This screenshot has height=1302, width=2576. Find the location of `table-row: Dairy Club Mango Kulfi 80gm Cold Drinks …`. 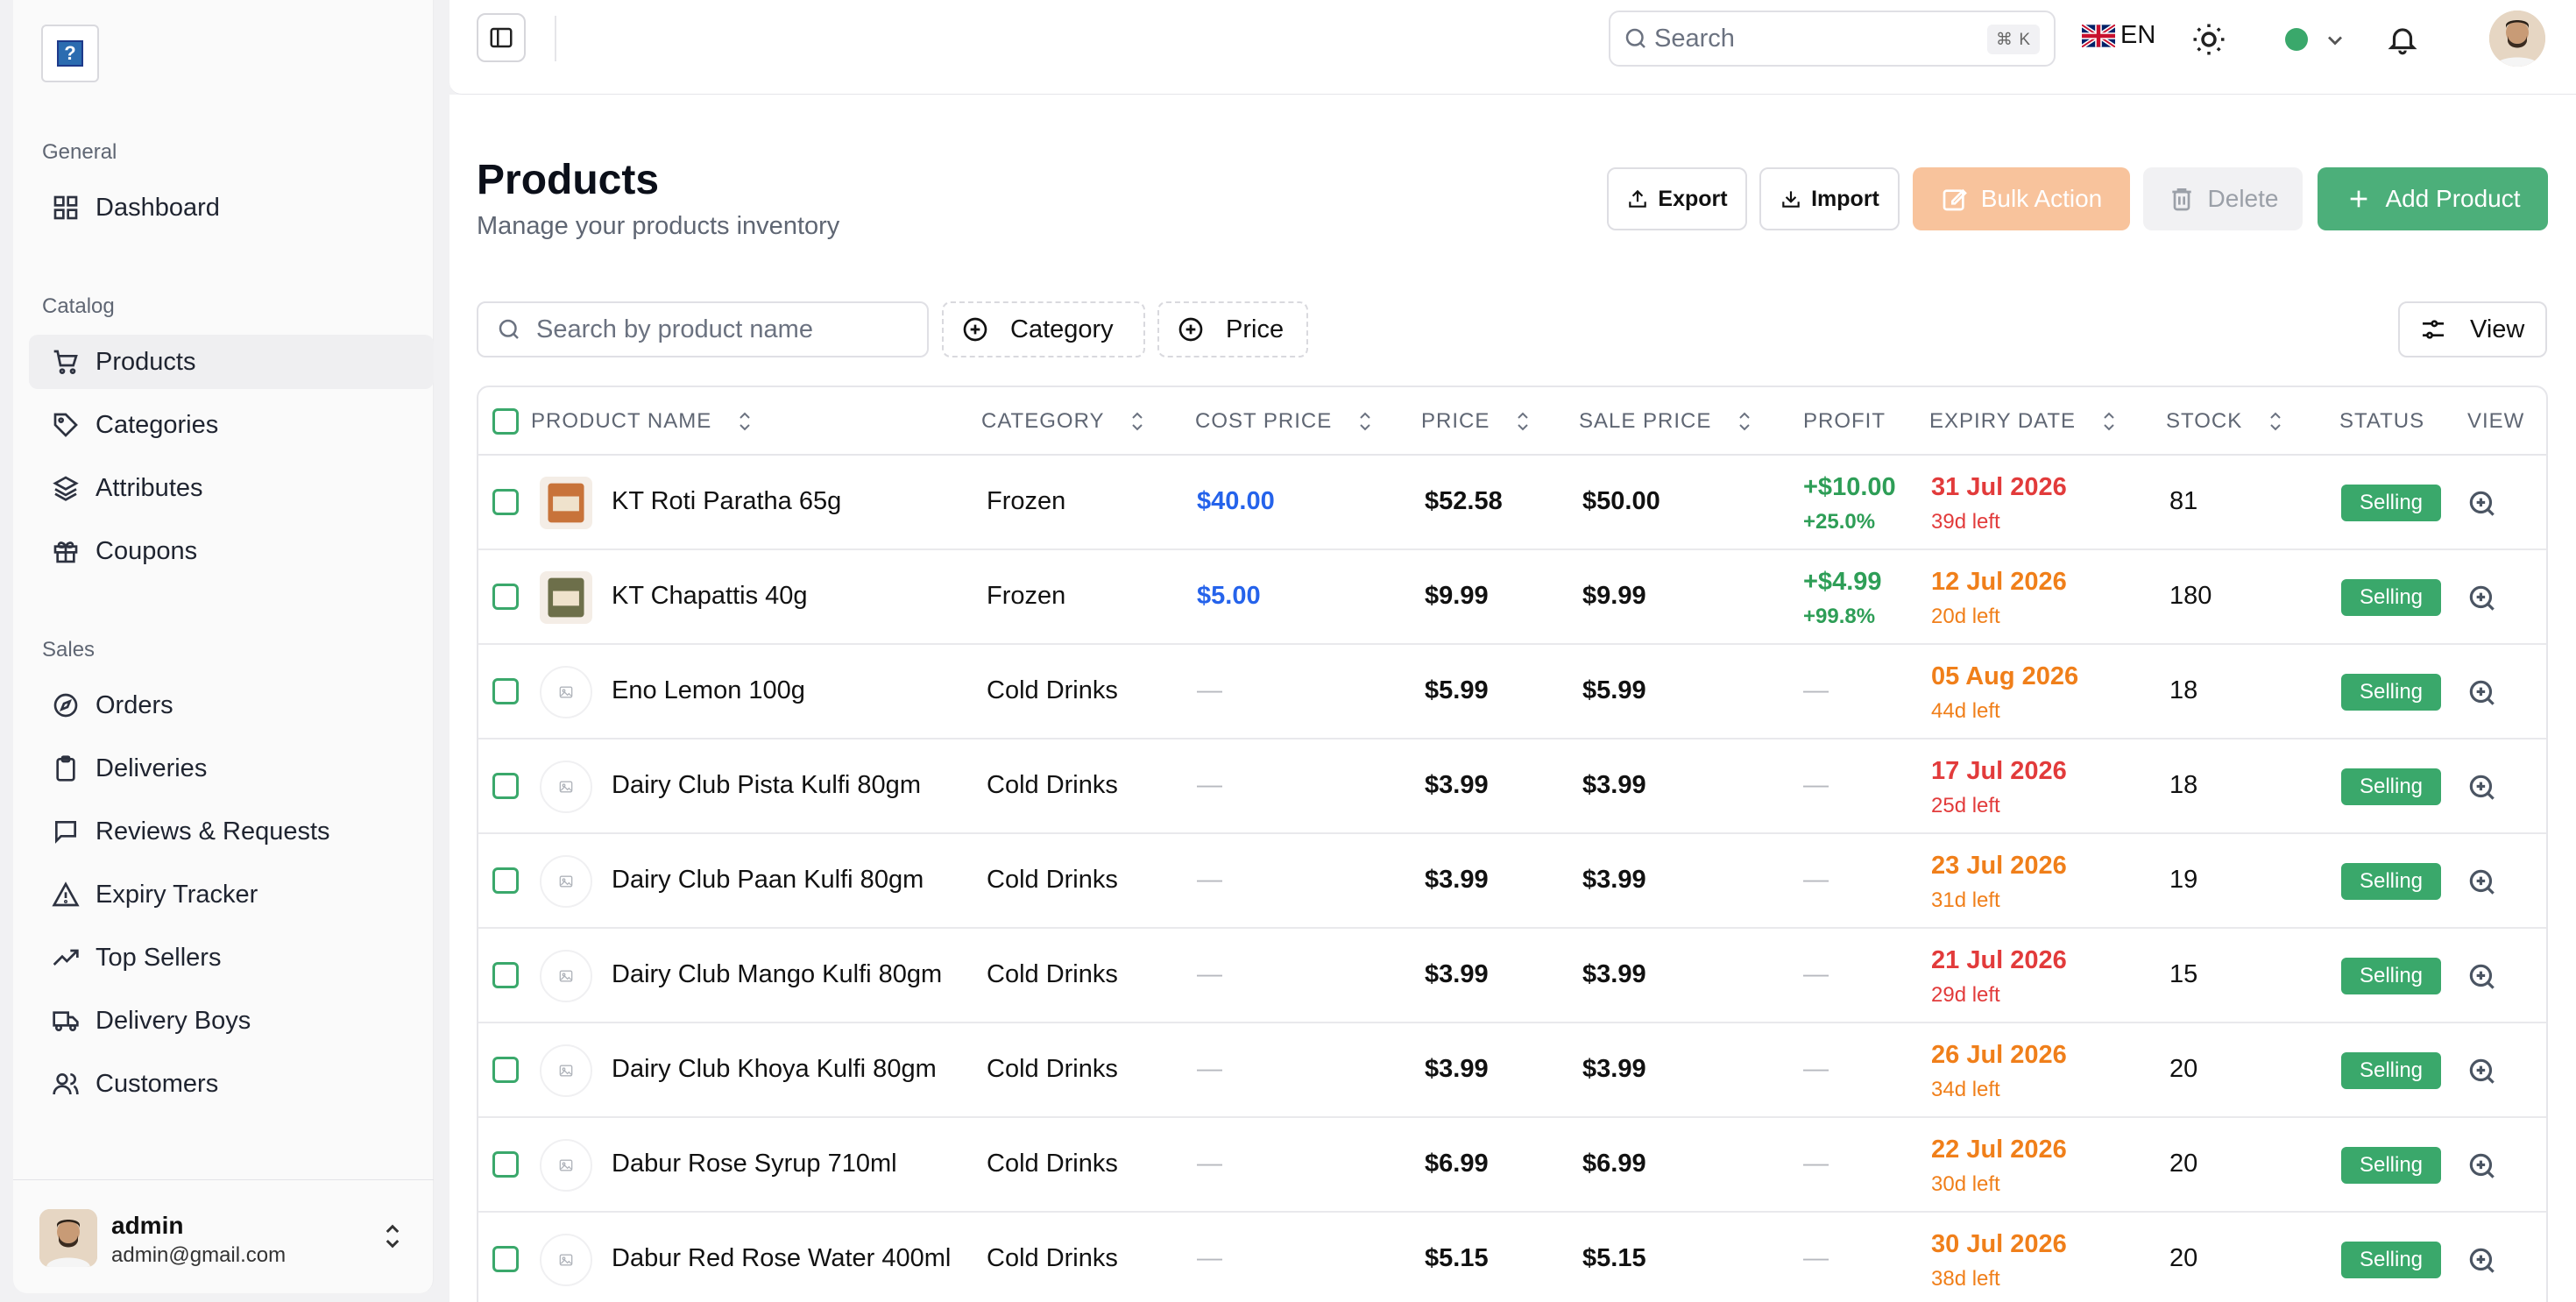

table-row: Dairy Club Mango Kulfi 80gm Cold Drinks … is located at coordinates (1512, 976).